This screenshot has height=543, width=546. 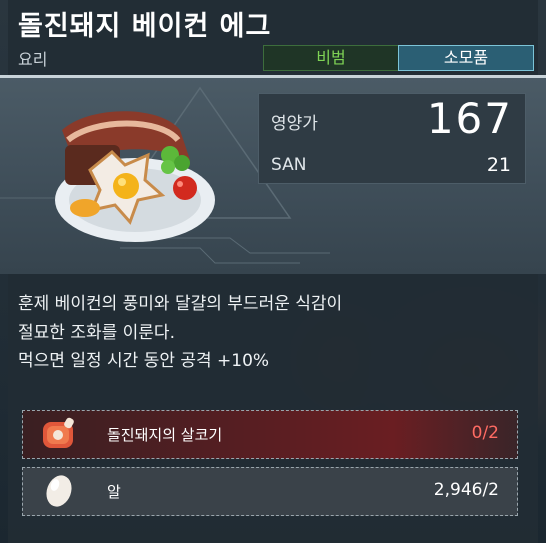 I want to click on nutrition-value: 167, so click(x=469, y=118).